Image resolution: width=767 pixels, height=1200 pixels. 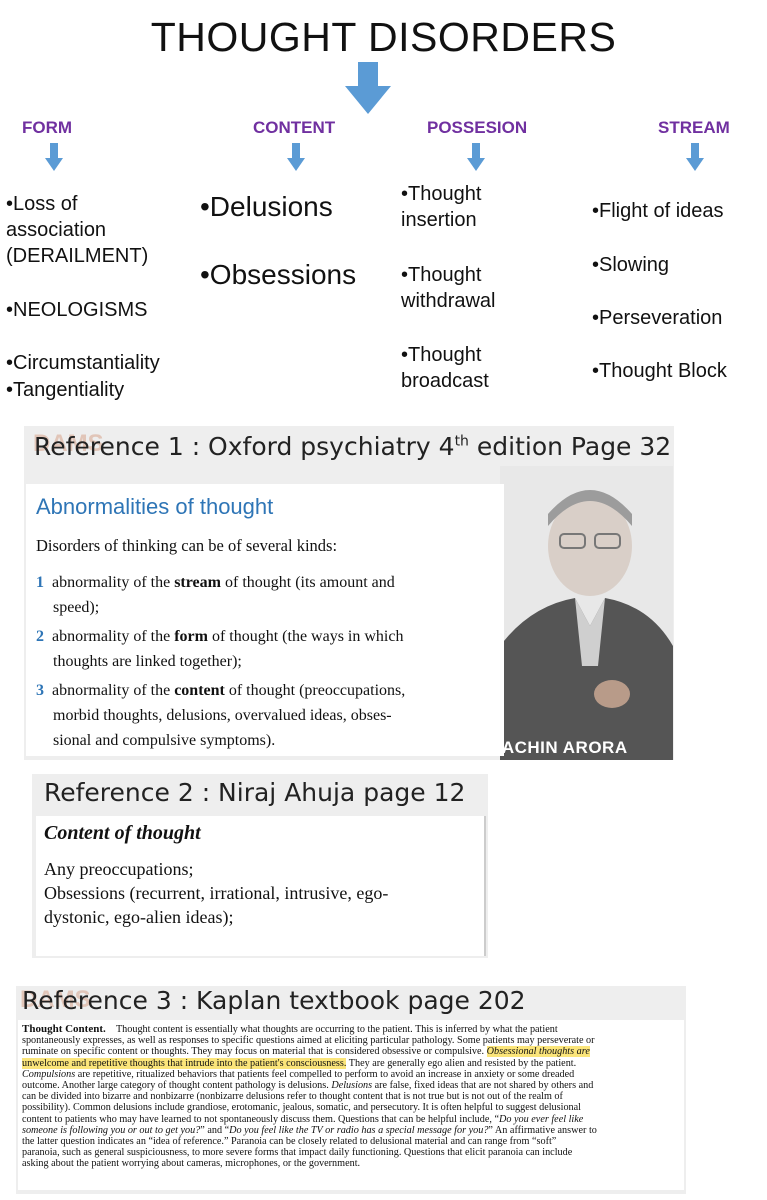 What do you see at coordinates (657, 318) in the screenshot?
I see `stream-item-perseveration: •Perseveration` at bounding box center [657, 318].